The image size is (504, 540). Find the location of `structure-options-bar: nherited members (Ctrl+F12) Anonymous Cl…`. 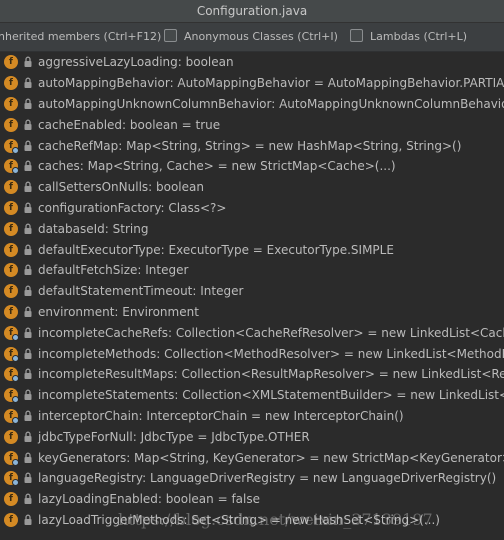

structure-options-bar: nherited members (Ctrl+F12) Anonymous Cl… is located at coordinates (252, 37).